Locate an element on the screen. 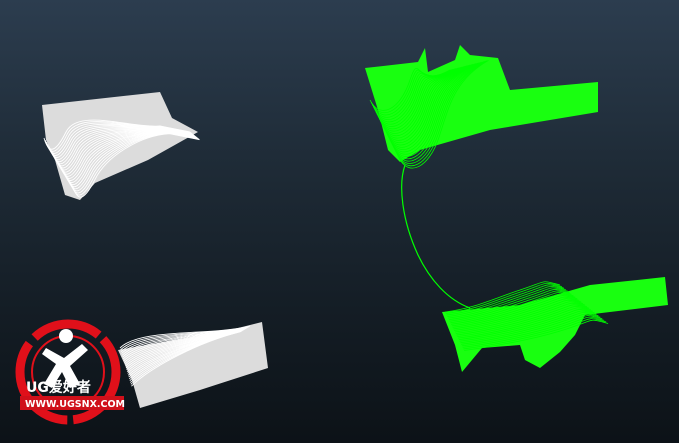 This screenshot has width=679, height=443. watermark-url: WWW.UGSNX.COM is located at coordinates (75, 404).